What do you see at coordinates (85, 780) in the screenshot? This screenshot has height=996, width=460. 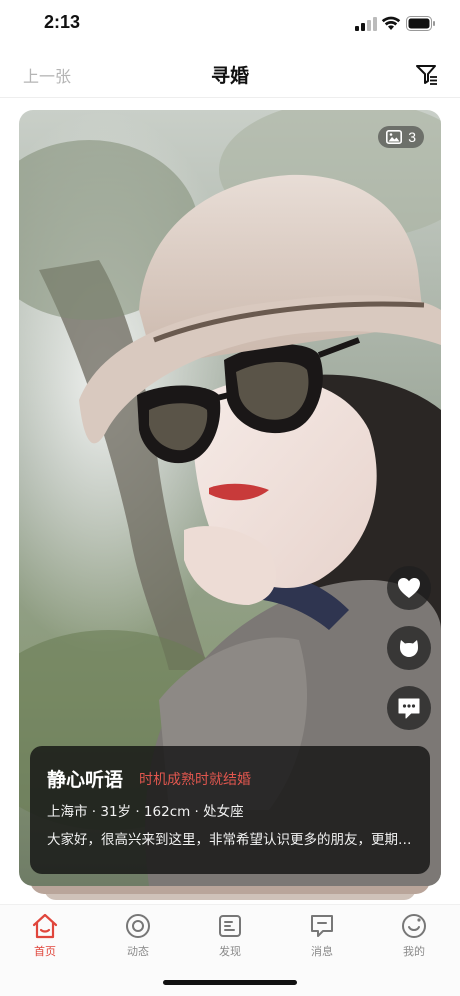 I see `profile-name: 静心听语` at bounding box center [85, 780].